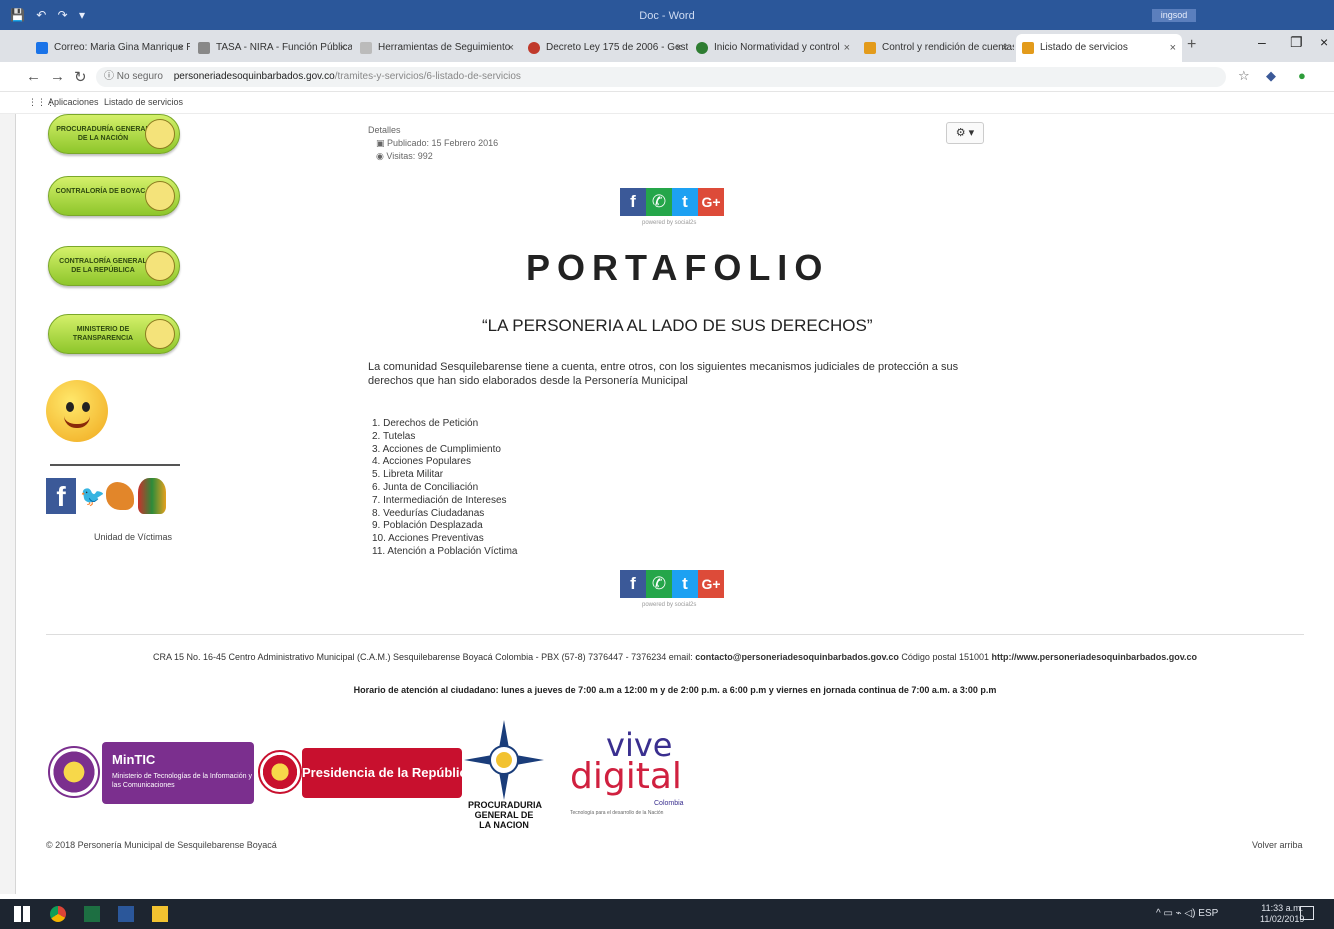 This screenshot has height=929, width=1334. I want to click on smiley-mouth, so click(77, 422).